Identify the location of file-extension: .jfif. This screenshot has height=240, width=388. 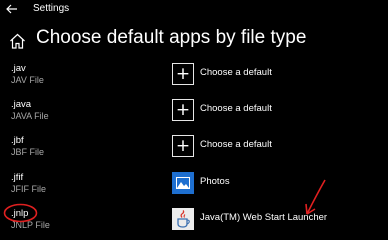
(17, 177).